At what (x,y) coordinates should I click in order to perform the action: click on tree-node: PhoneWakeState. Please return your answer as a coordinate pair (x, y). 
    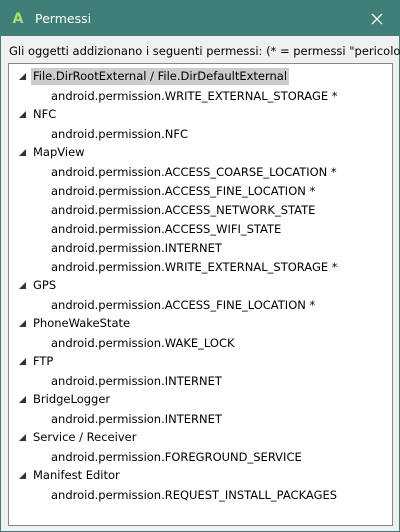
    Looking at the image, I should click on (200, 323).